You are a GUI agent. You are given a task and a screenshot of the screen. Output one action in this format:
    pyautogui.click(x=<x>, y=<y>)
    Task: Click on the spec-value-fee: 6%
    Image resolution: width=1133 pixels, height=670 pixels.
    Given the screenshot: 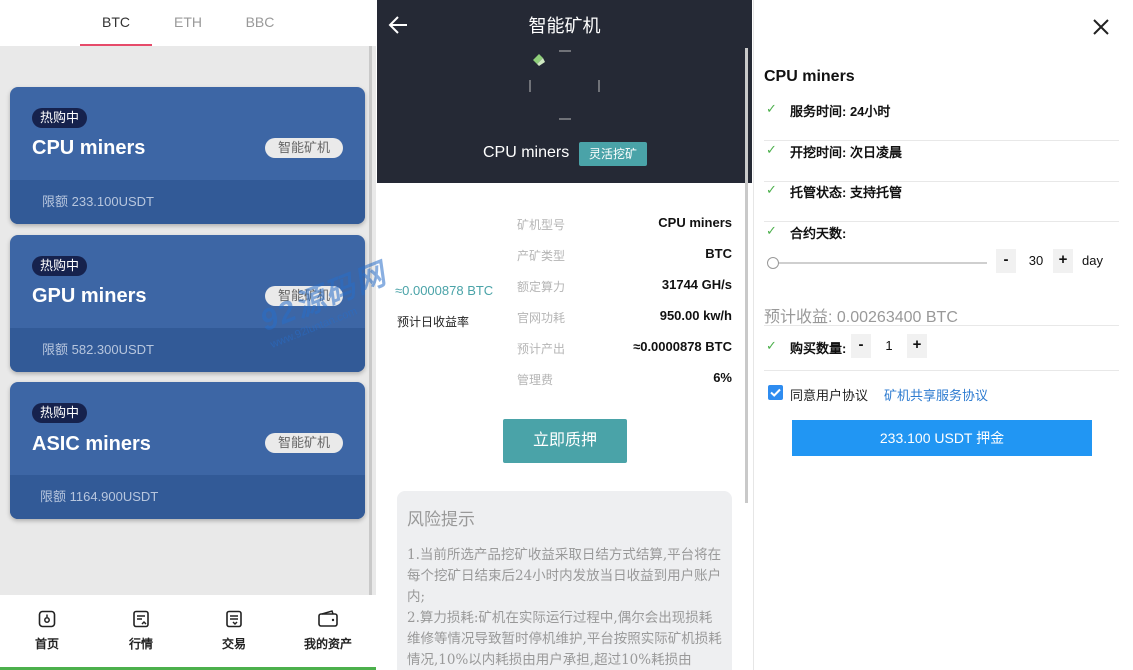 What is the action you would take?
    pyautogui.click(x=722, y=377)
    